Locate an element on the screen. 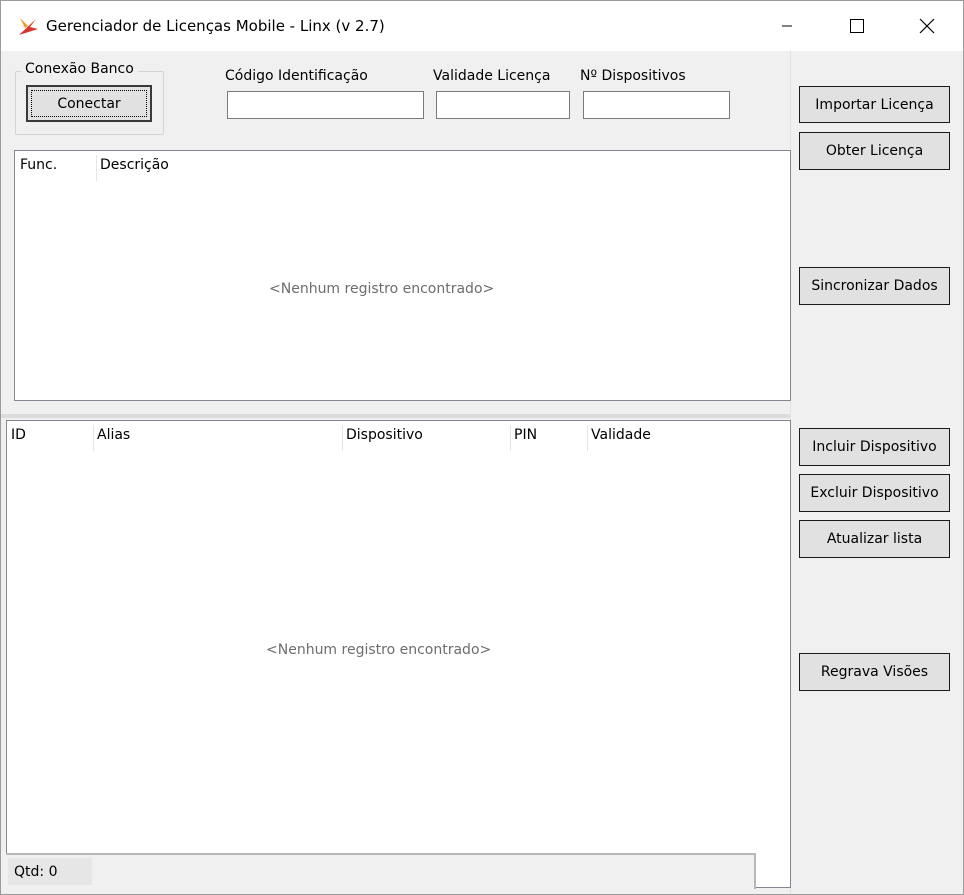 Image resolution: width=964 pixels, height=895 pixels. obtain-license-label: Obter Licença is located at coordinates (874, 151).